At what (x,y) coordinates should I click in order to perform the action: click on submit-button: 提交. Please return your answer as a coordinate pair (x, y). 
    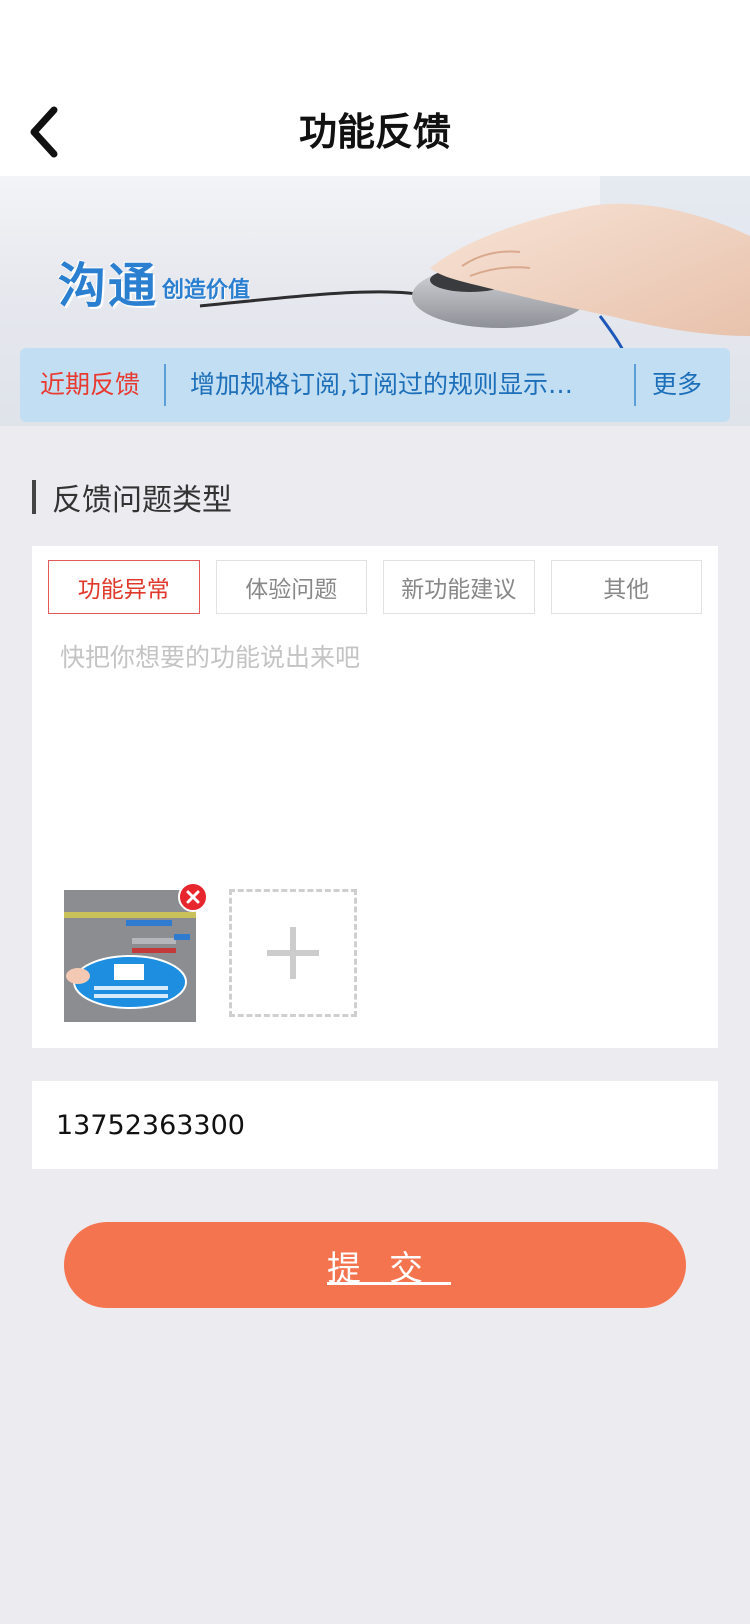
    Looking at the image, I should click on (375, 1265).